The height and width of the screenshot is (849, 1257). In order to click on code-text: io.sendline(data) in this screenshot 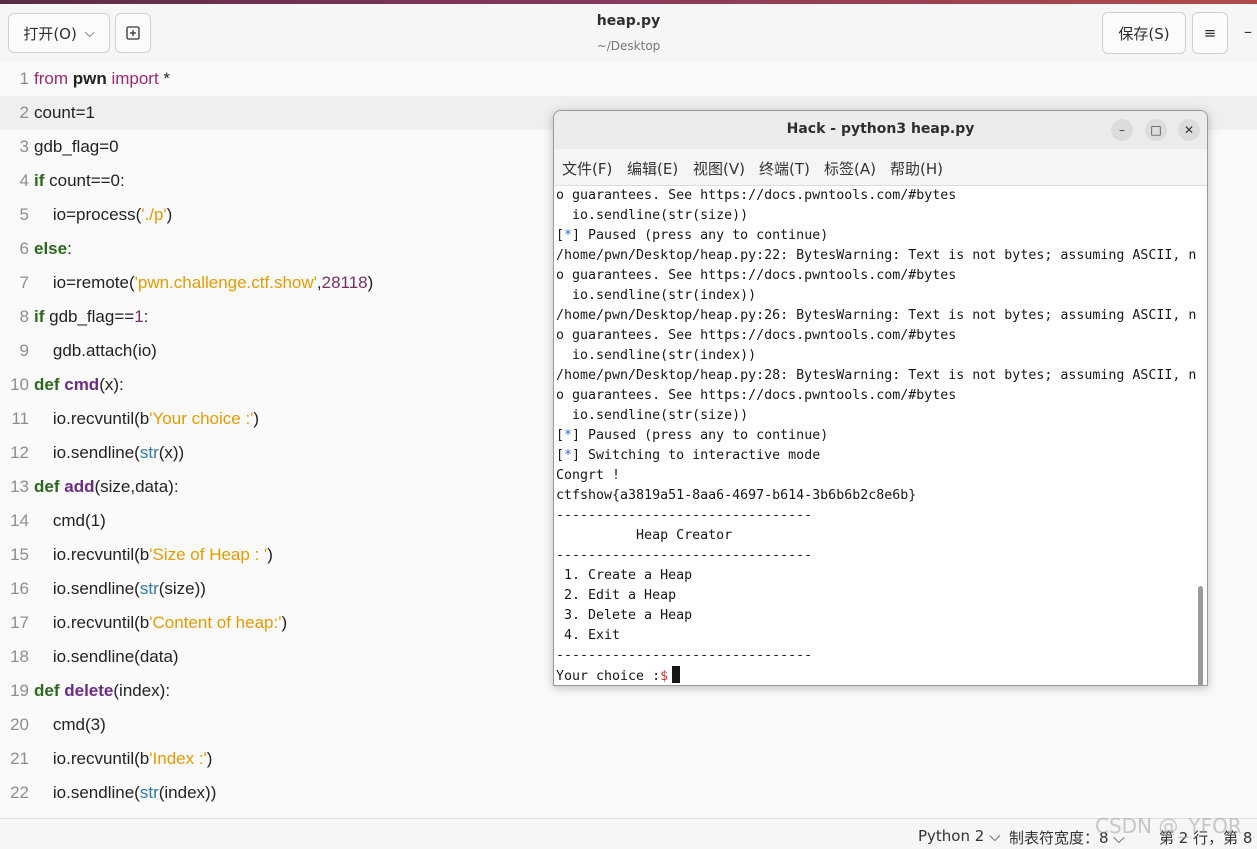, I will do `click(106, 656)`.